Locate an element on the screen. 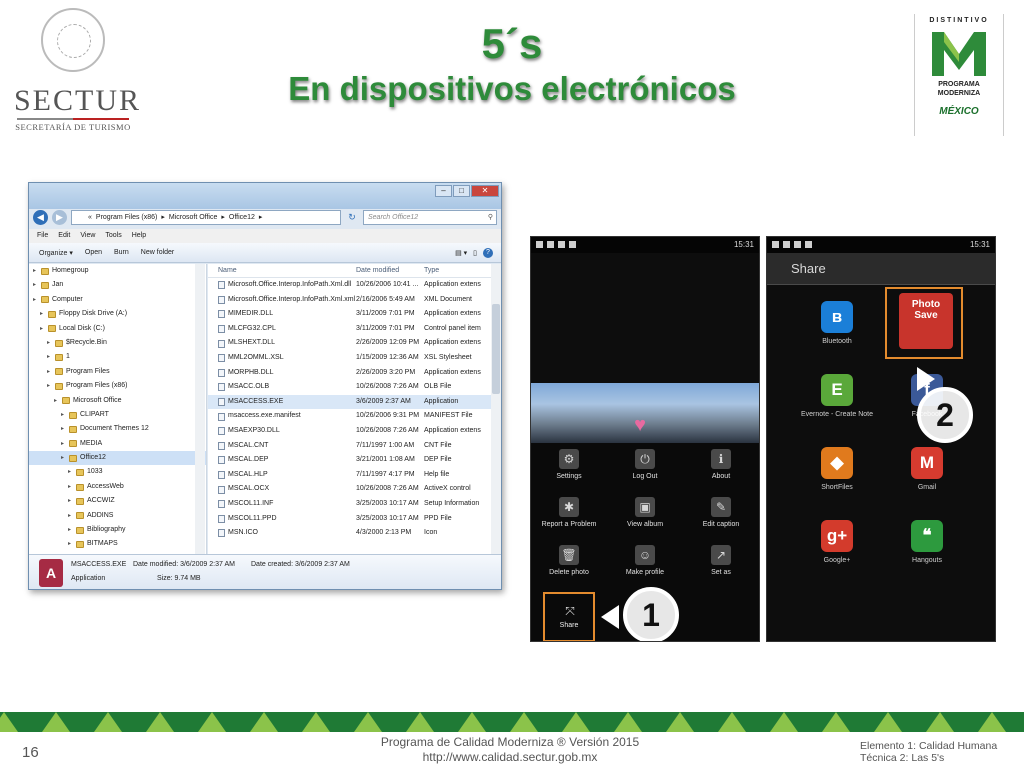  refresh-icon: ↻ is located at coordinates (352, 217).